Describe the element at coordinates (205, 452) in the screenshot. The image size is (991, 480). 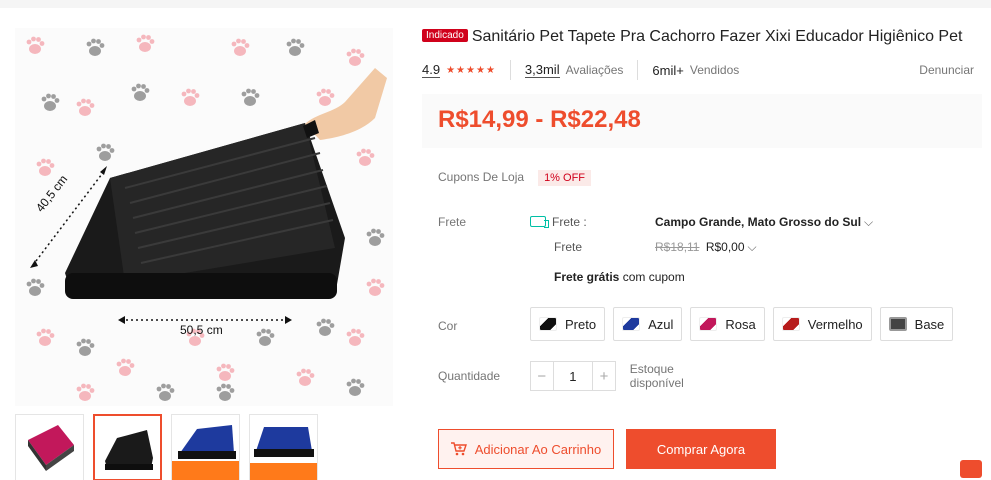
I see `blue-mat-thumb` at that location.